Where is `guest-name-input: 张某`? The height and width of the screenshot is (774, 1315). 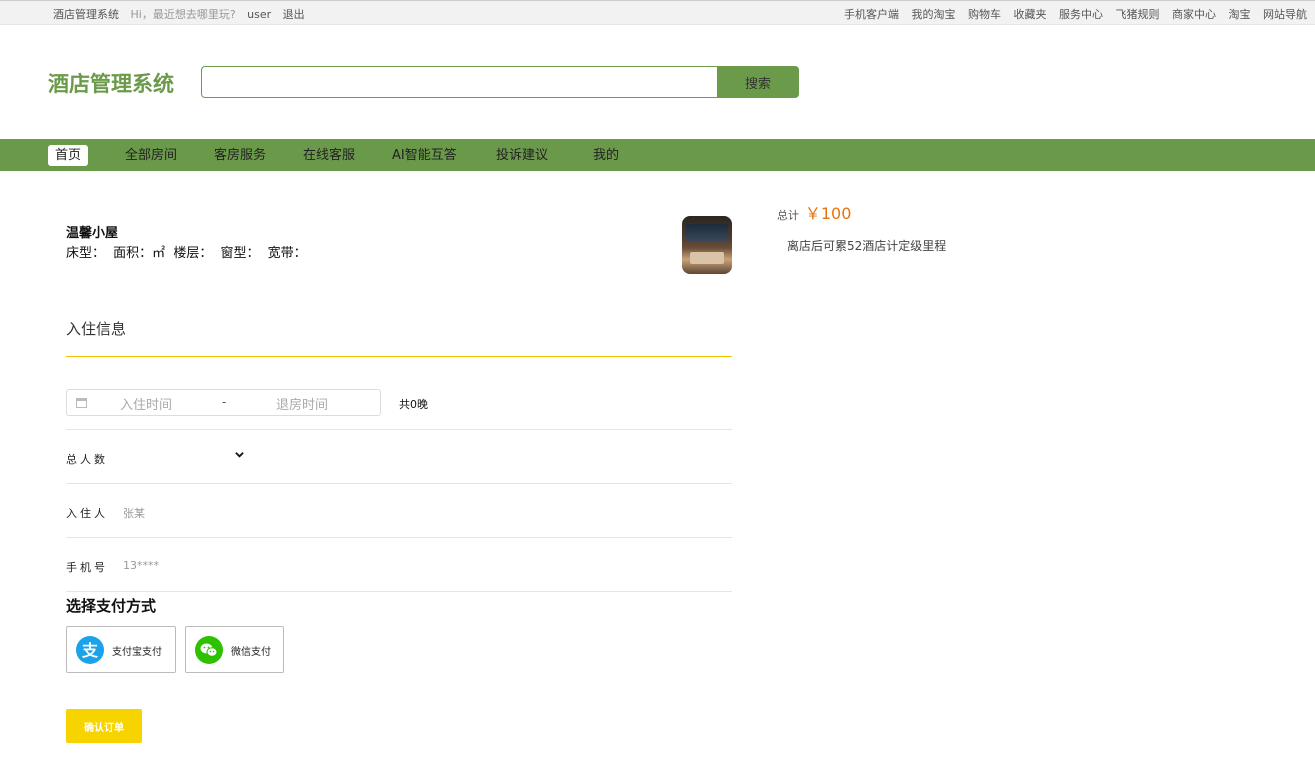 guest-name-input: 张某 is located at coordinates (134, 513).